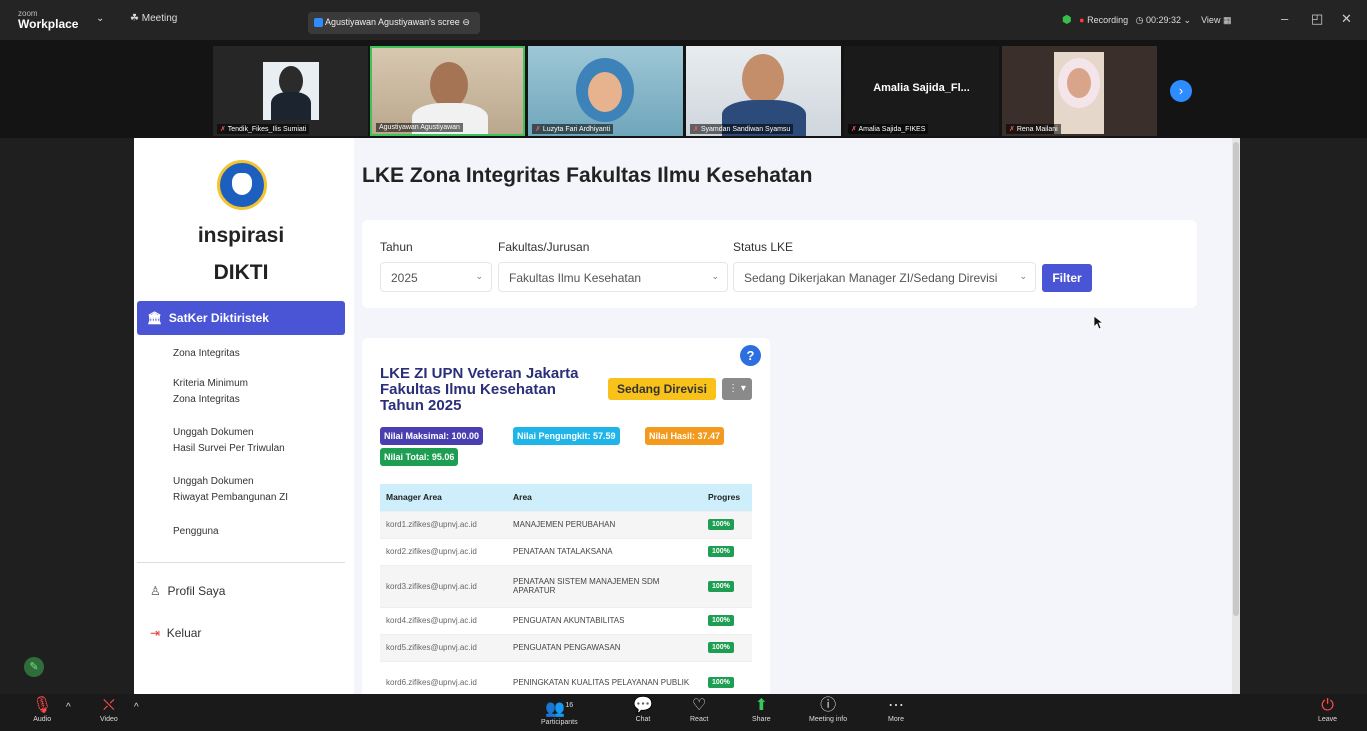 This screenshot has width=1367, height=731. Describe the element at coordinates (1210, 20) in the screenshot. I see `view-menu: View` at that location.